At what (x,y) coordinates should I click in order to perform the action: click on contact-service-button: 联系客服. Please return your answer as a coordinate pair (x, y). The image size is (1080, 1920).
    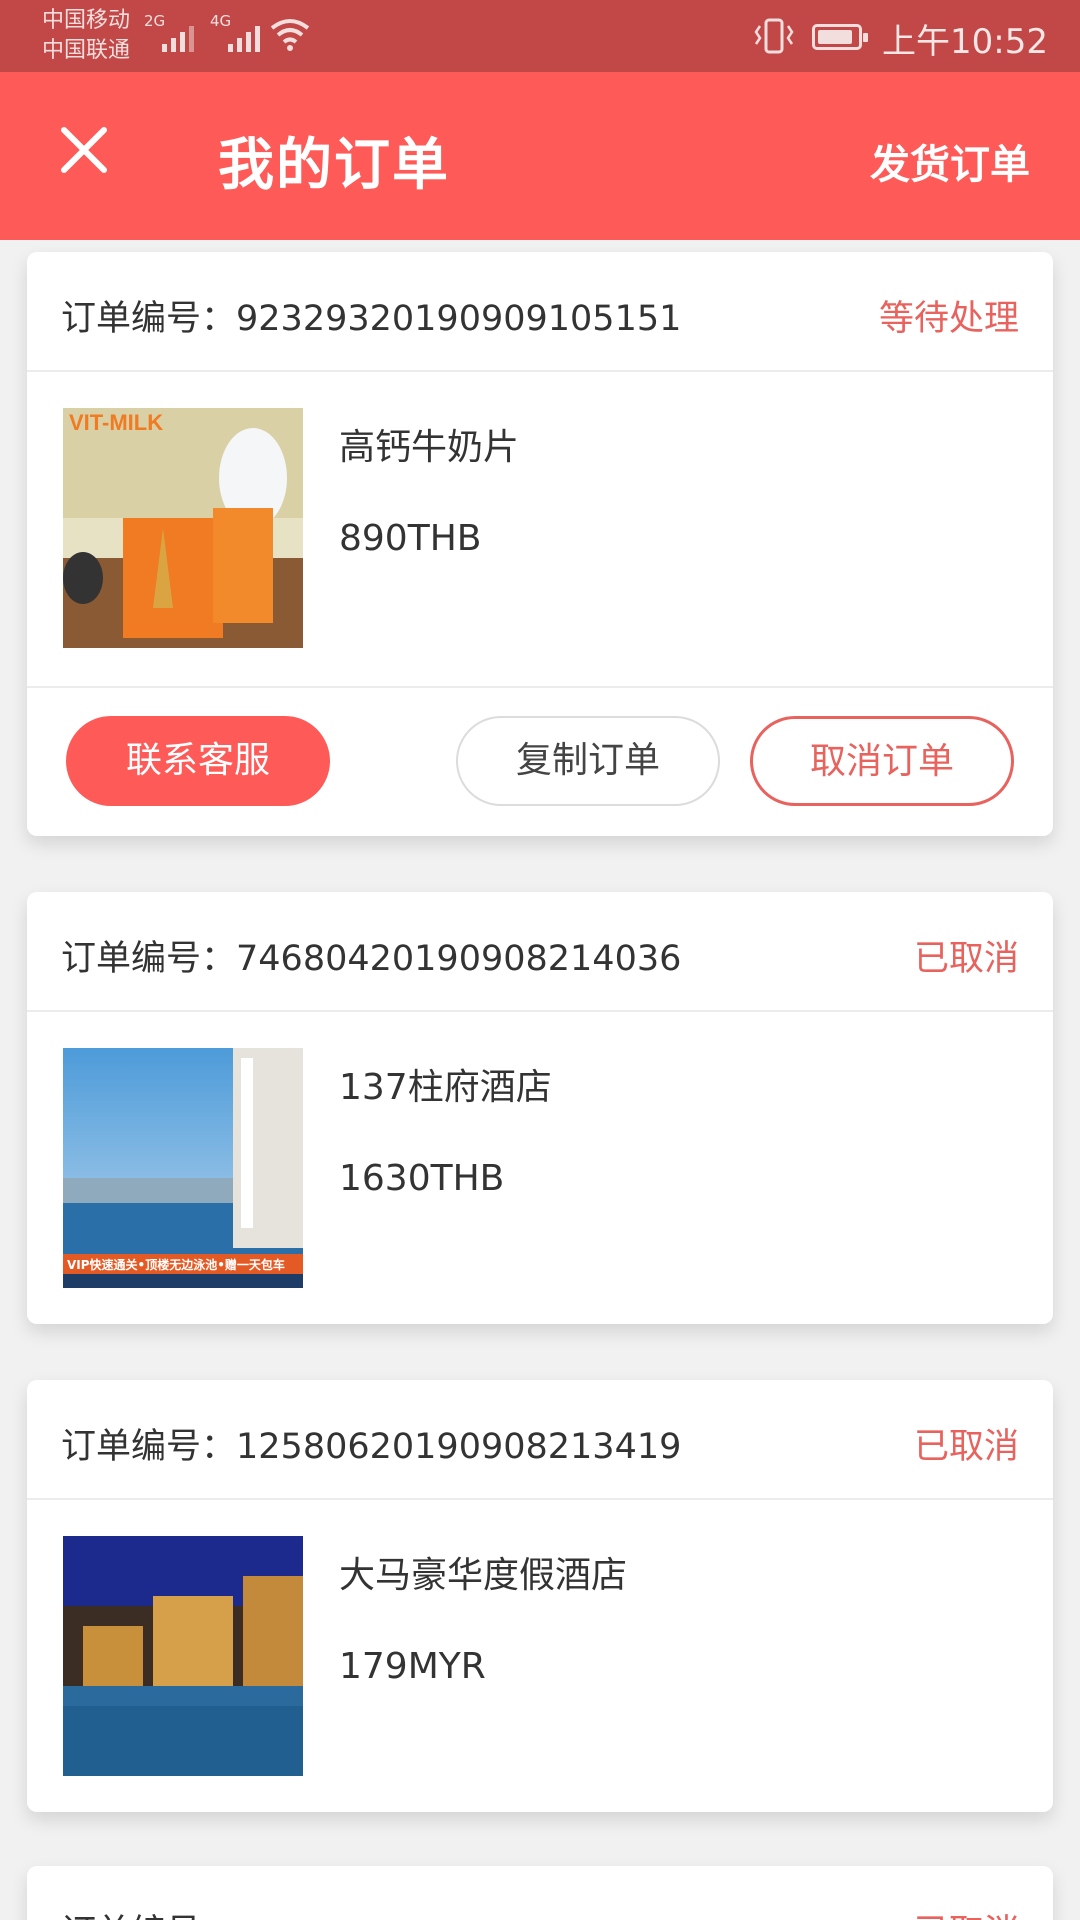
    Looking at the image, I should click on (198, 761).